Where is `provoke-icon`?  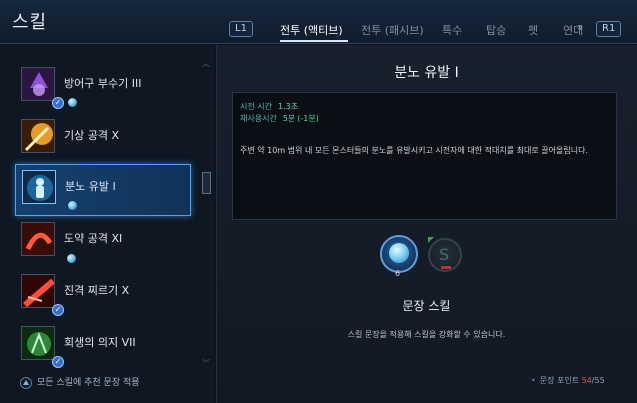
provoke-icon is located at coordinates (39, 187).